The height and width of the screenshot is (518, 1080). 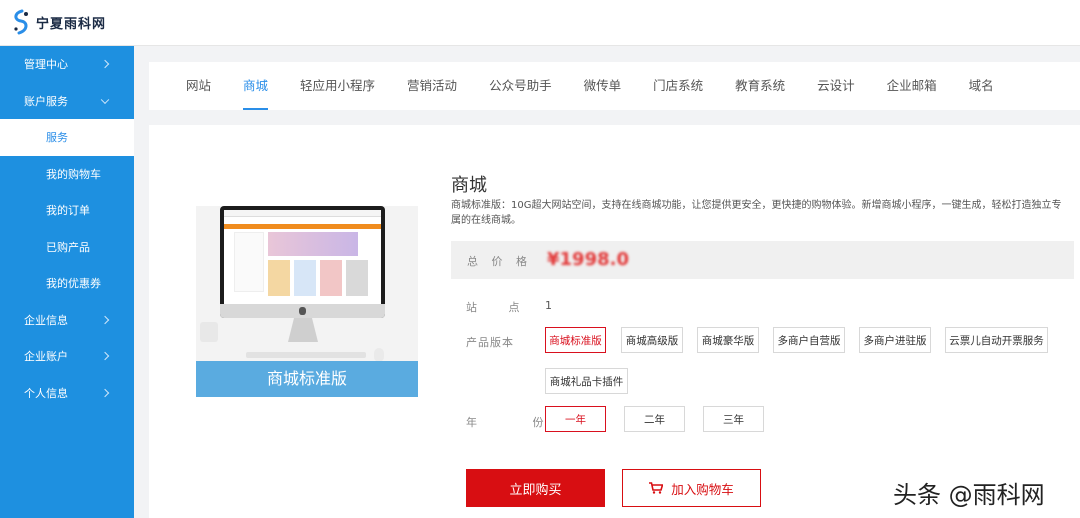 What do you see at coordinates (996, 340) in the screenshot?
I see `version-option-auto-invoice: 云票儿自动开票服务` at bounding box center [996, 340].